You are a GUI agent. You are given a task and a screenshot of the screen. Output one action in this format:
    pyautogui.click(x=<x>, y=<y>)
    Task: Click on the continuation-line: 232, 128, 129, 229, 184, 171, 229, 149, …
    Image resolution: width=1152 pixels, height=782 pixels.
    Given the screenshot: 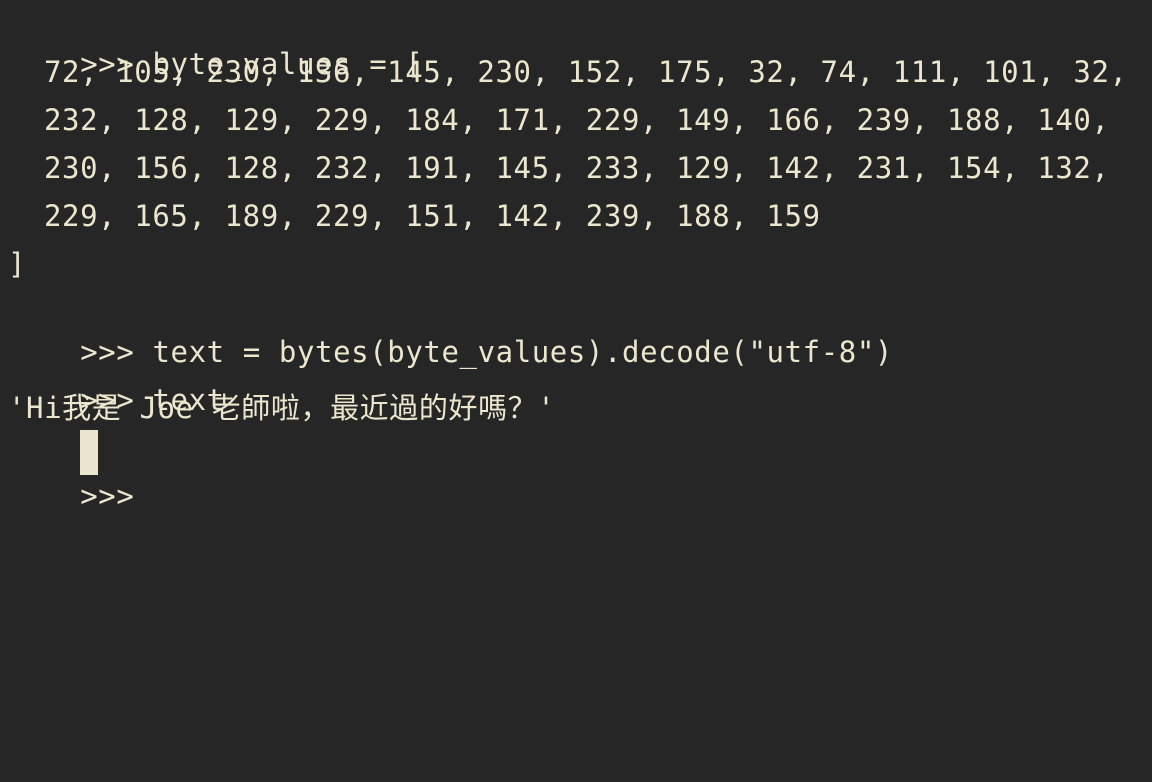 What is the action you would take?
    pyautogui.click(x=577, y=120)
    